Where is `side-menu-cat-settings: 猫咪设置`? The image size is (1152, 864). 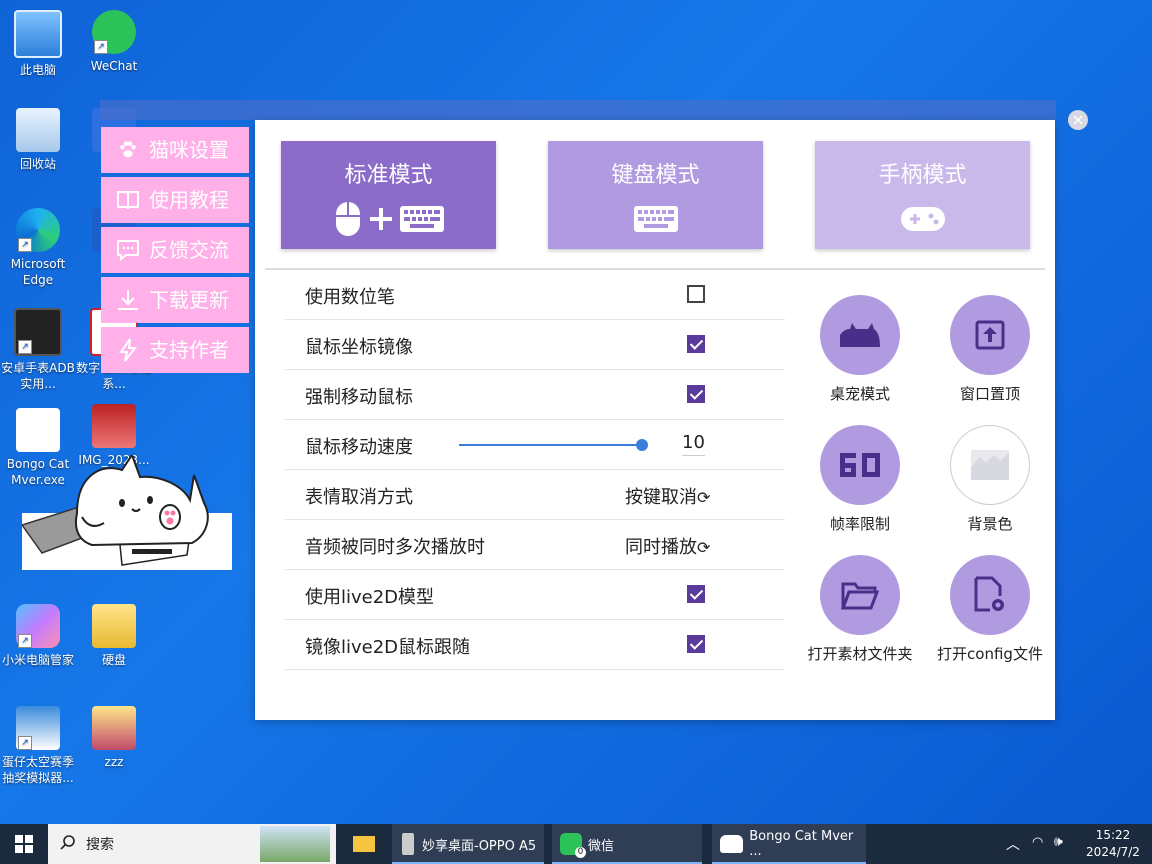 side-menu-cat-settings: 猫咪设置 is located at coordinates (175, 150).